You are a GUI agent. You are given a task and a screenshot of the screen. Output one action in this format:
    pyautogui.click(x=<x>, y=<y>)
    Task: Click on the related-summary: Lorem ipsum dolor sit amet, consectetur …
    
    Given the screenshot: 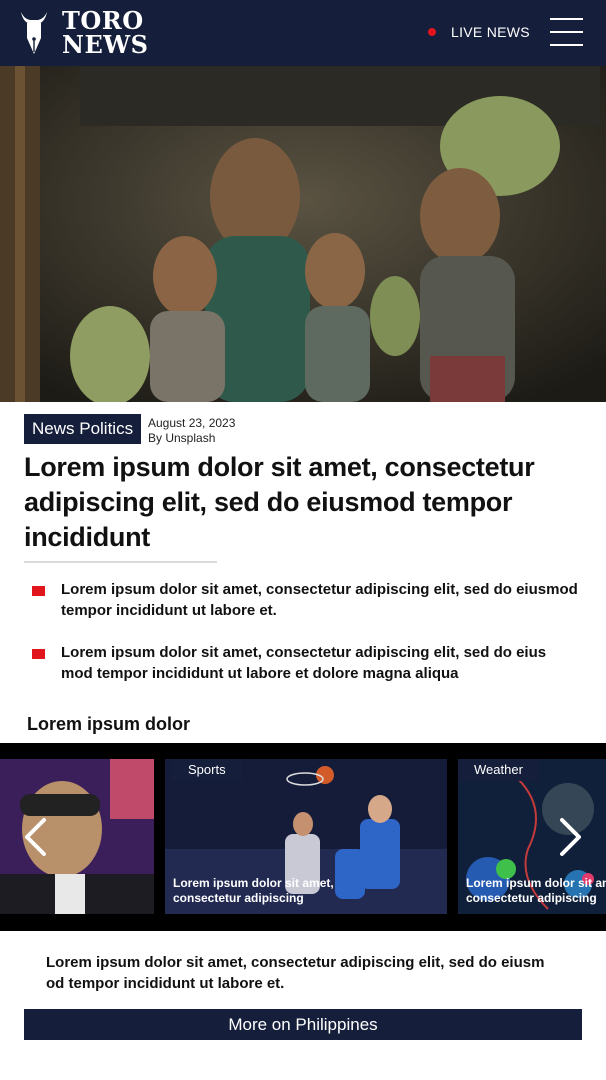 What is the action you would take?
    pyautogui.click(x=295, y=973)
    